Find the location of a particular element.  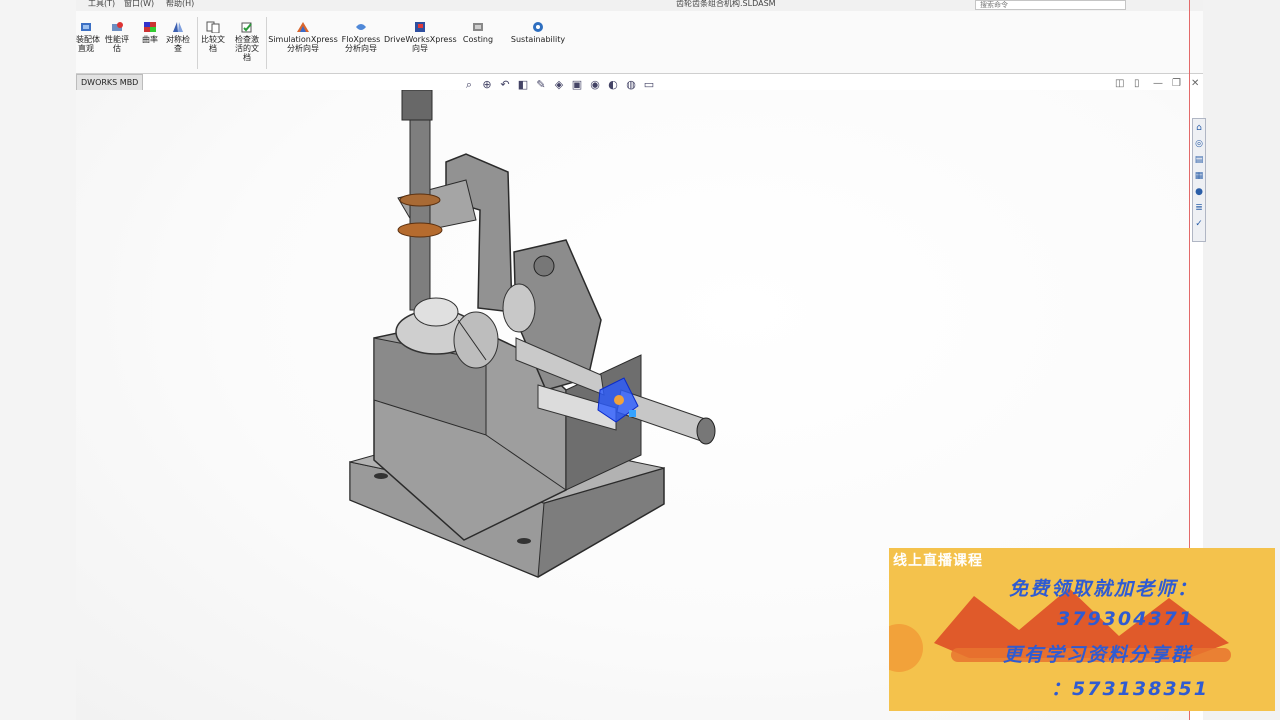

ribbon-label: 对称检 查 is located at coordinates (178, 44).